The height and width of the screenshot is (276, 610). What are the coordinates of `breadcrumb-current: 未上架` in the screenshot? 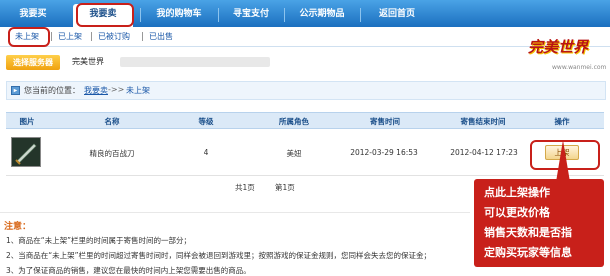 It's located at (138, 90).